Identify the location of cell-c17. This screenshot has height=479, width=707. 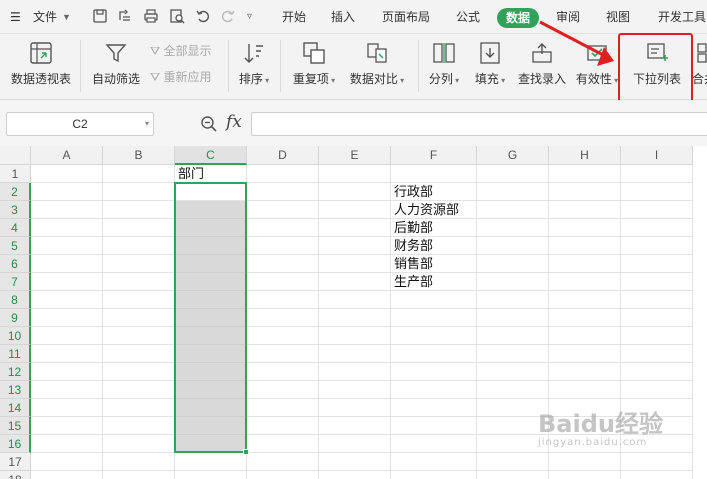
(211, 462).